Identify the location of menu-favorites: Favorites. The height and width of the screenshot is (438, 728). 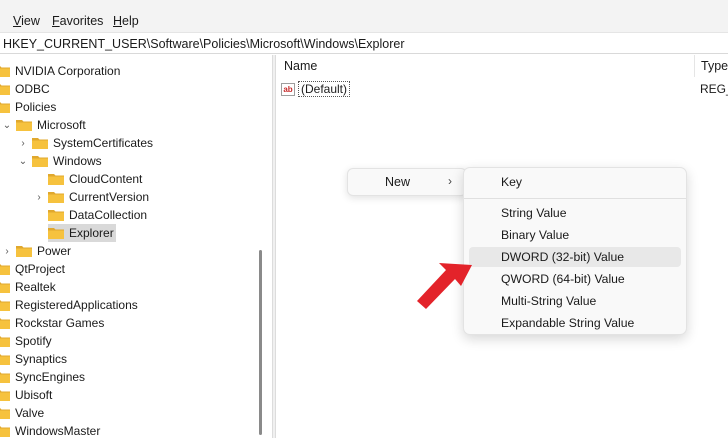
(77, 21).